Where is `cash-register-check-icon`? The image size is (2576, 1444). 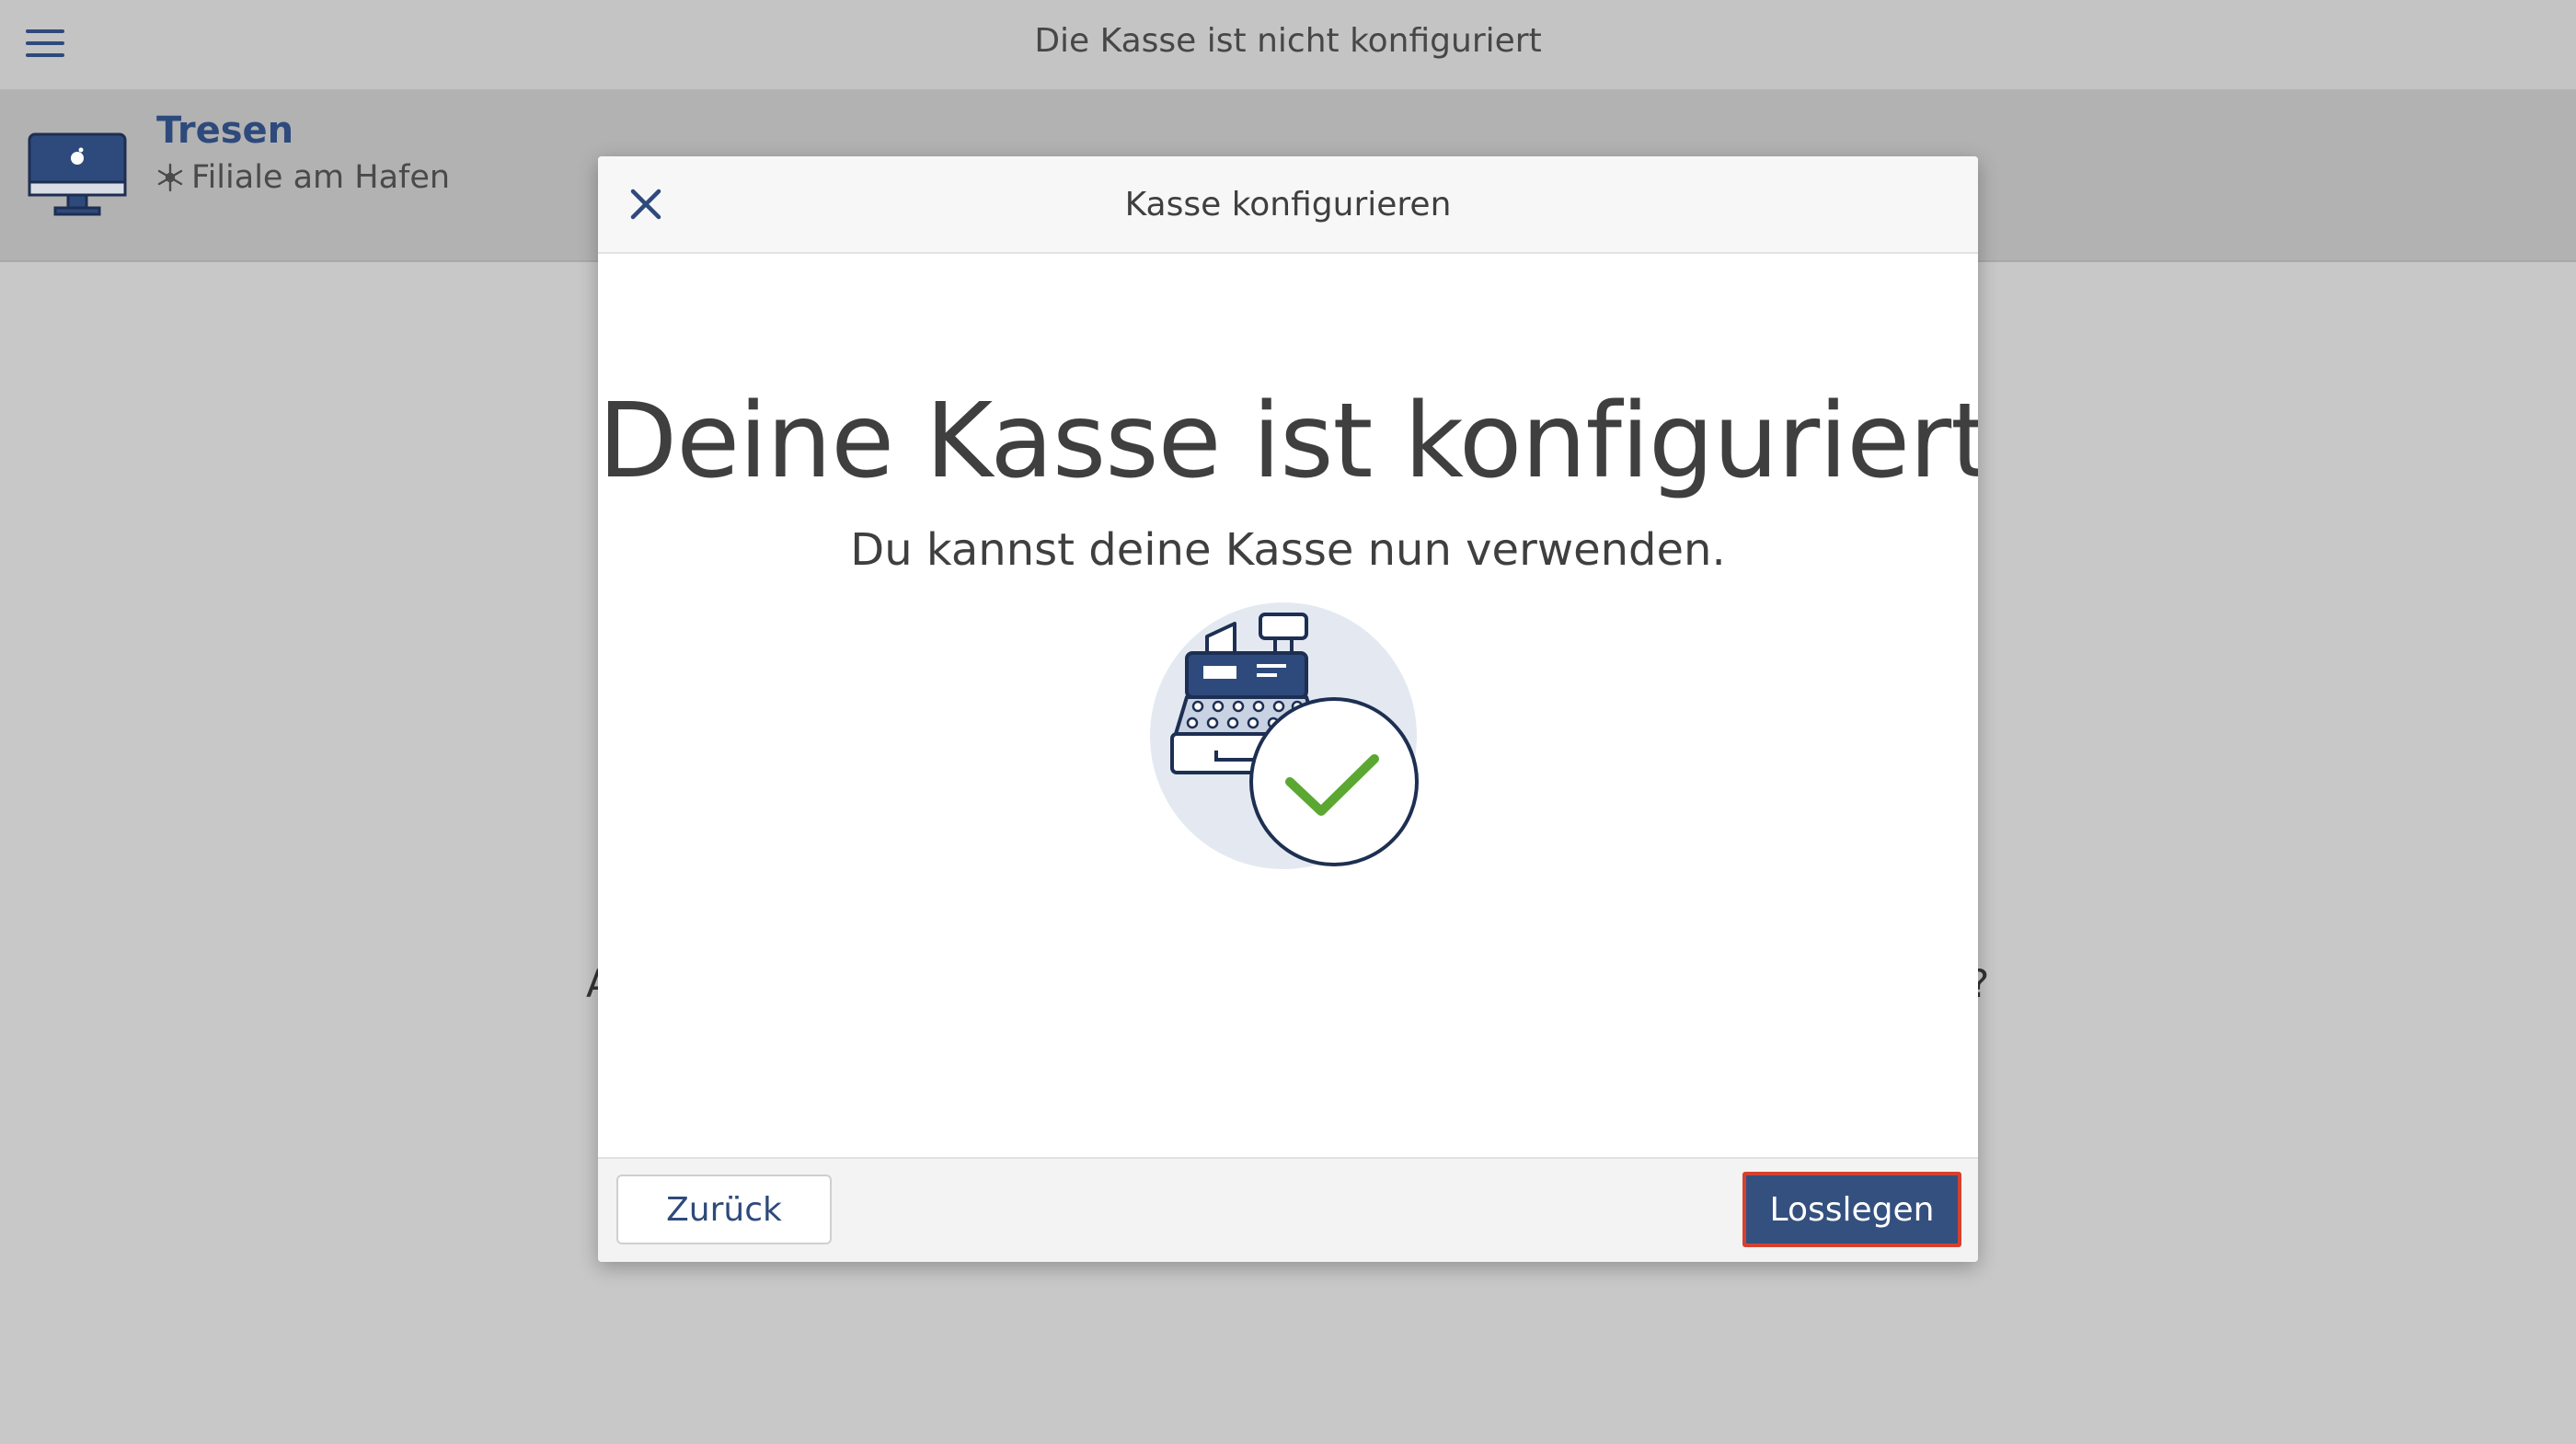 cash-register-check-icon is located at coordinates (1284, 735).